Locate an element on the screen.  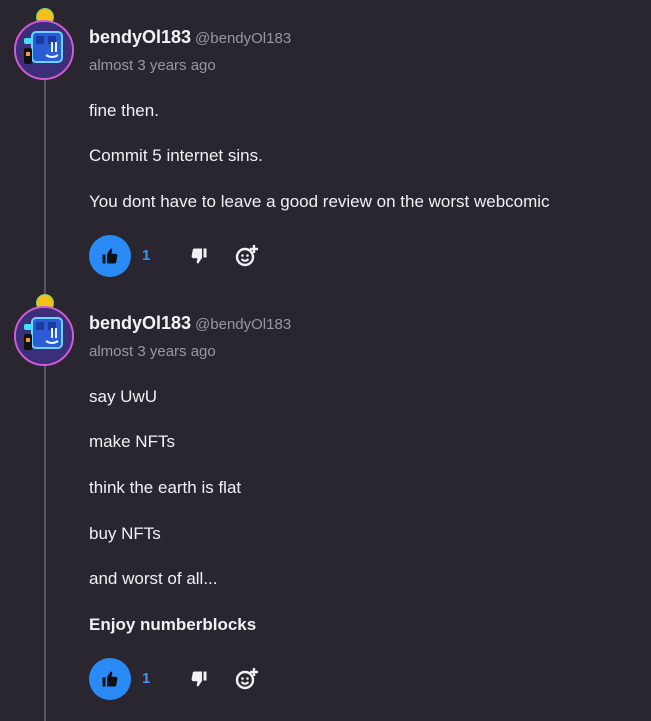
comment-text-line: Enjoy numberblocks is located at coordinates (173, 624).